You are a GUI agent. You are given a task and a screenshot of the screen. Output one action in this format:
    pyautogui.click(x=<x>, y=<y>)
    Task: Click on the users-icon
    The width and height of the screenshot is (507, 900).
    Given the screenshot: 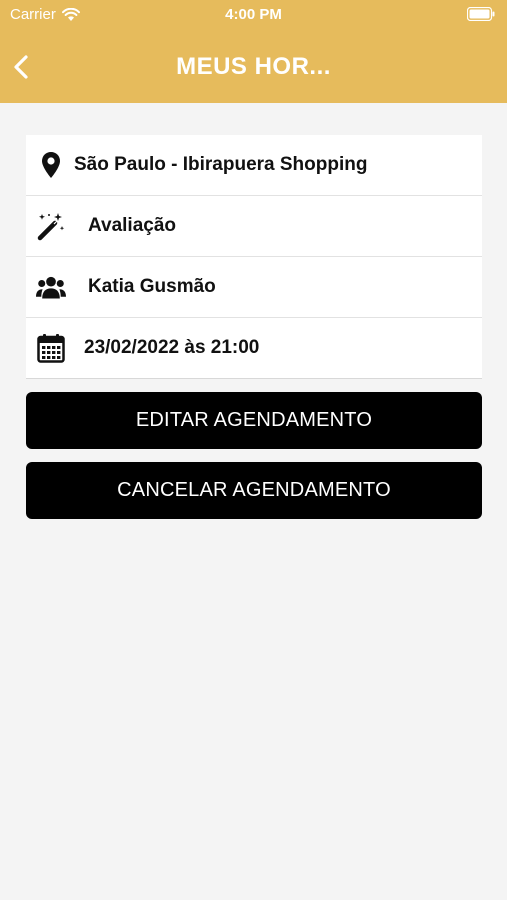 What is the action you would take?
    pyautogui.click(x=51, y=287)
    